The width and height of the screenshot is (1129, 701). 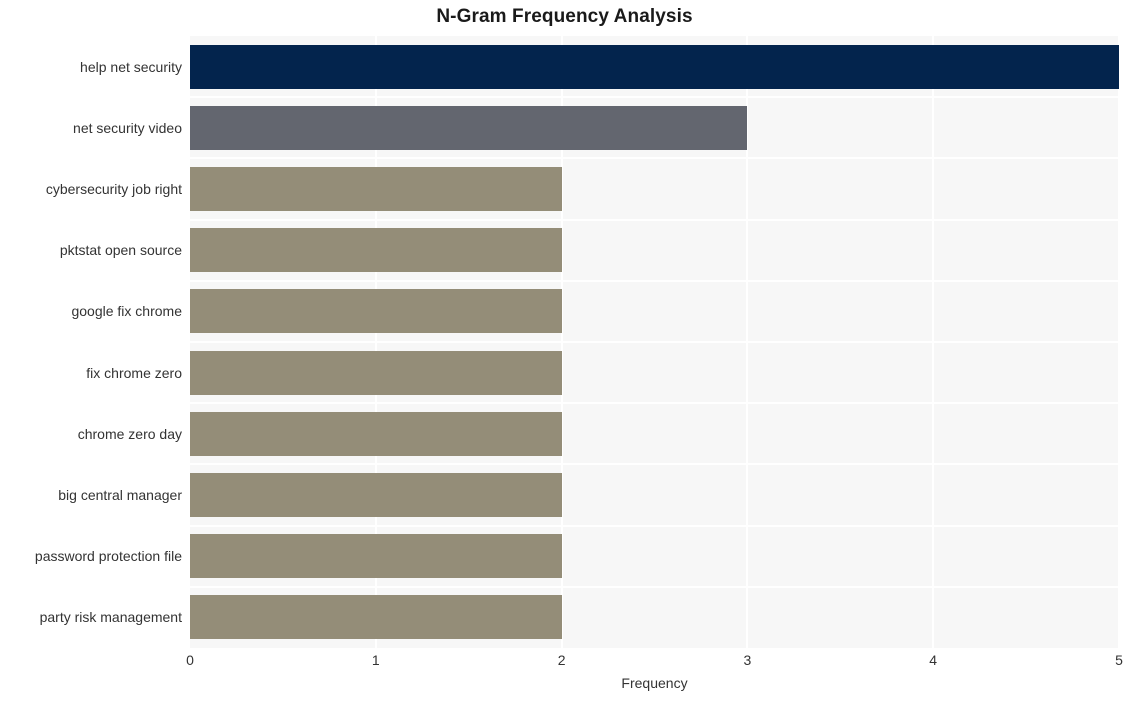 I want to click on y-axis-tick-label: pktstat open source, so click(x=120, y=250).